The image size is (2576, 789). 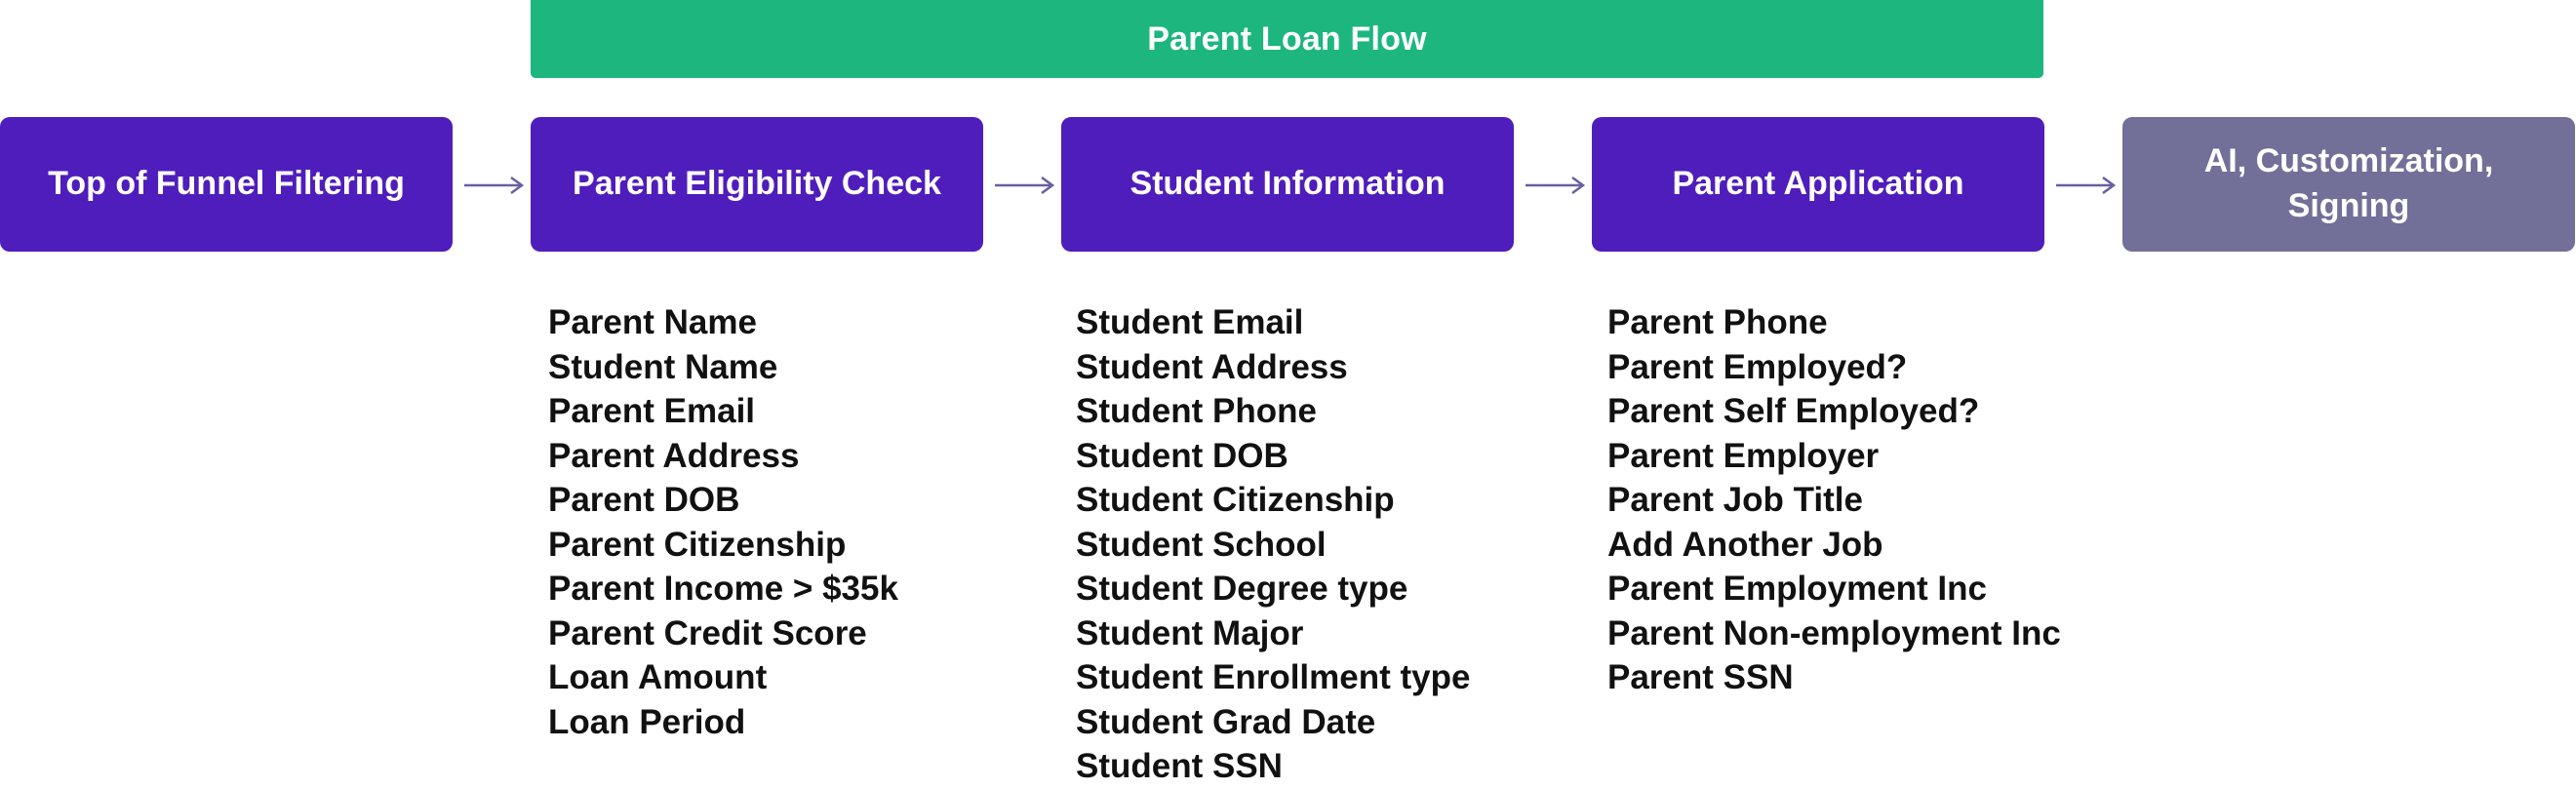 What do you see at coordinates (1757, 367) in the screenshot?
I see `list-item: Parent Employed?` at bounding box center [1757, 367].